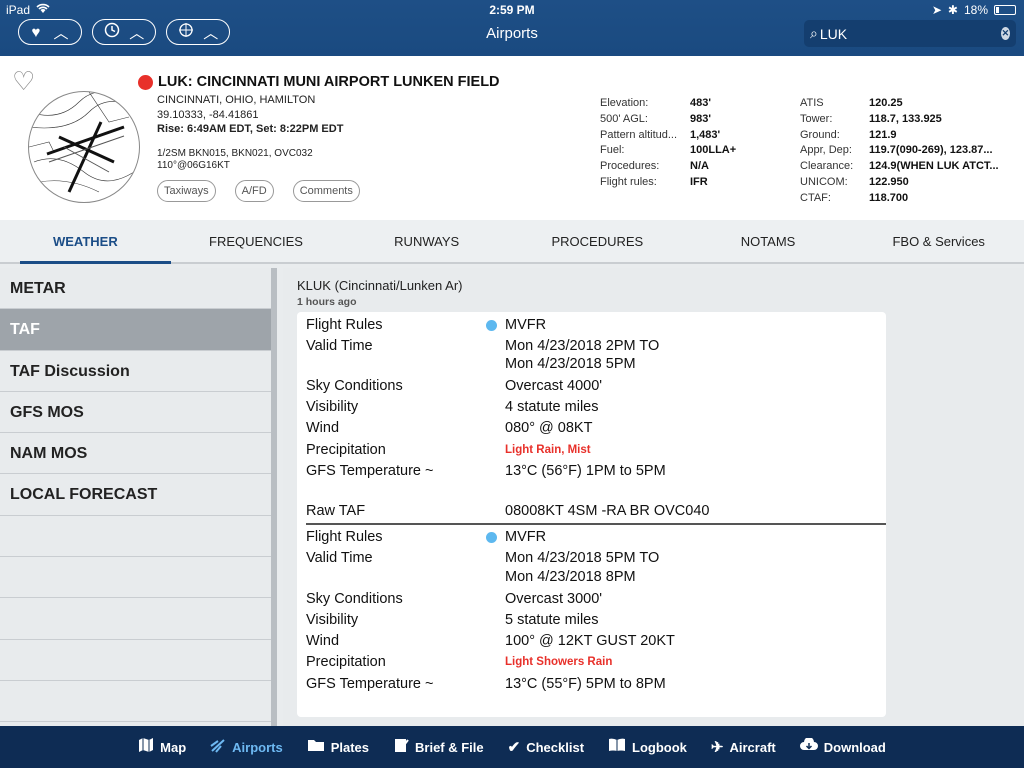  What do you see at coordinates (570, 577) in the screenshot?
I see `valid-time-to: Mon 4/23/2018 8PM` at bounding box center [570, 577].